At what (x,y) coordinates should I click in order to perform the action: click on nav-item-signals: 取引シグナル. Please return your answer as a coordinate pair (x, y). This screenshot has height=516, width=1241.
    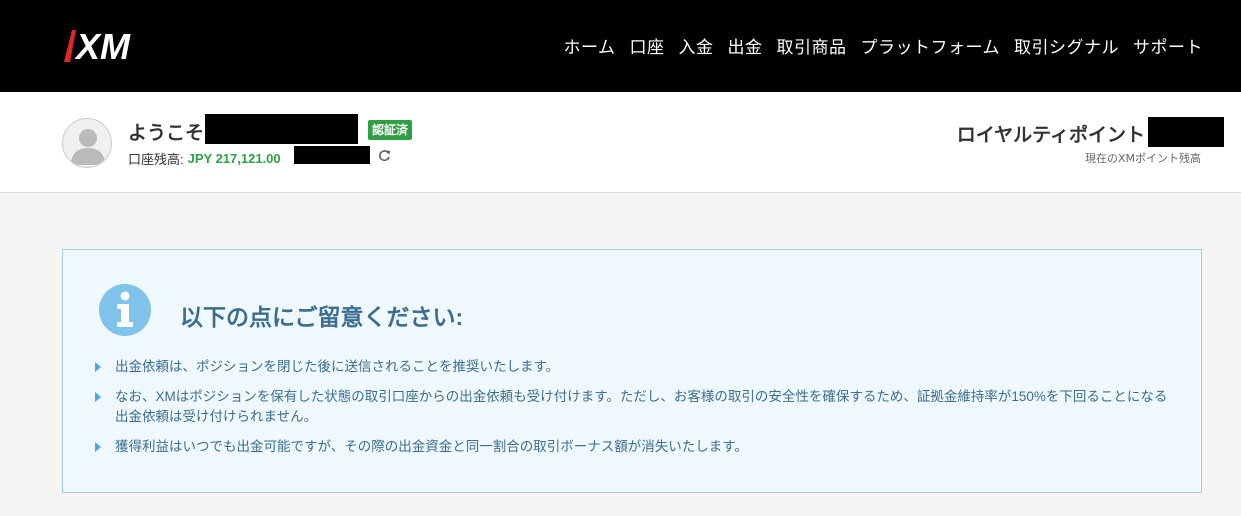
    Looking at the image, I should click on (1066, 45).